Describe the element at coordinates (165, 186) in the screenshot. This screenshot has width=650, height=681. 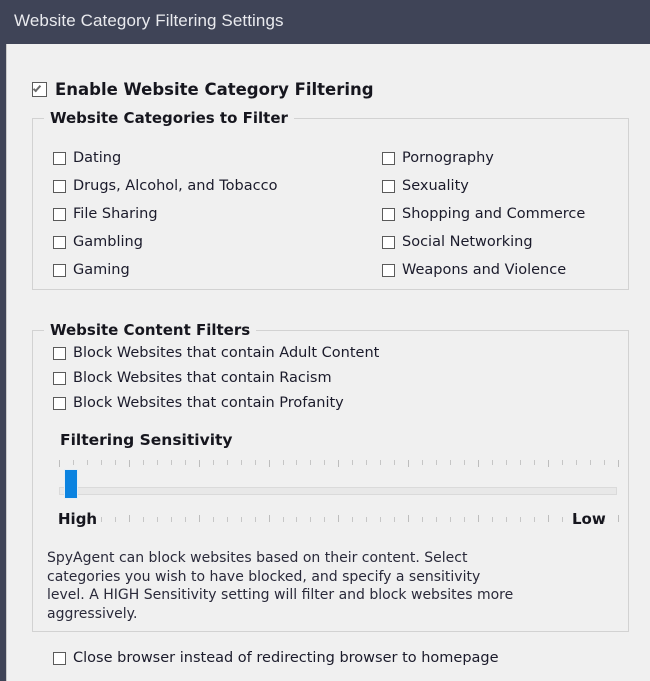
I see `category-checkbox-drugs-alcohol-tobacco: Drugs, Alcohol, and Tobacco` at that location.